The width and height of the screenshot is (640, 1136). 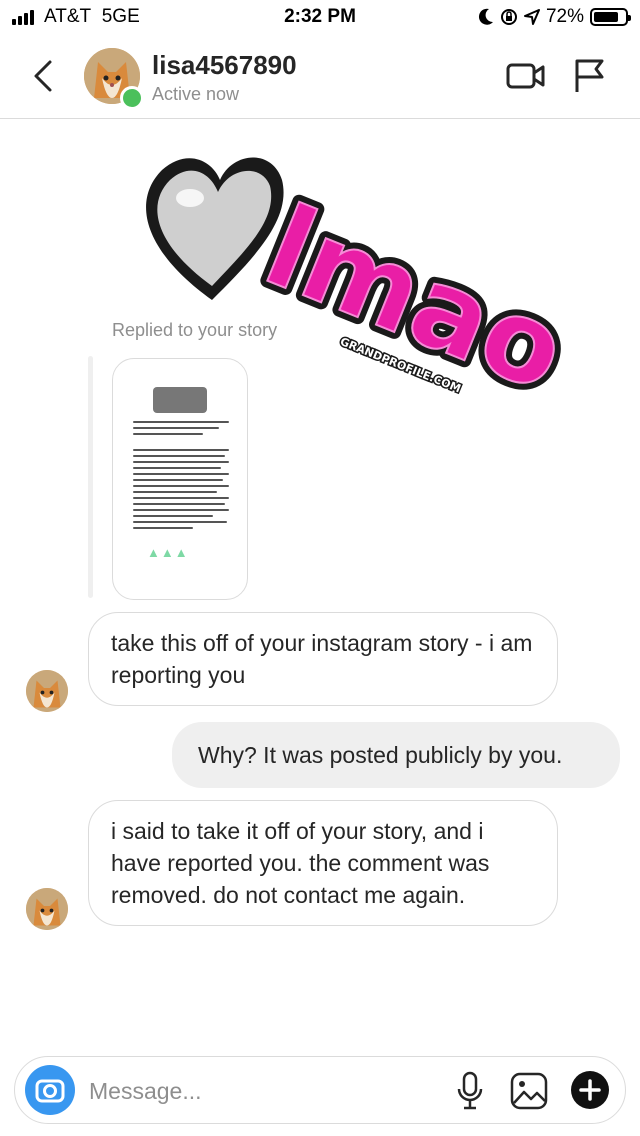 What do you see at coordinates (531, 17) in the screenshot?
I see `location-icon` at bounding box center [531, 17].